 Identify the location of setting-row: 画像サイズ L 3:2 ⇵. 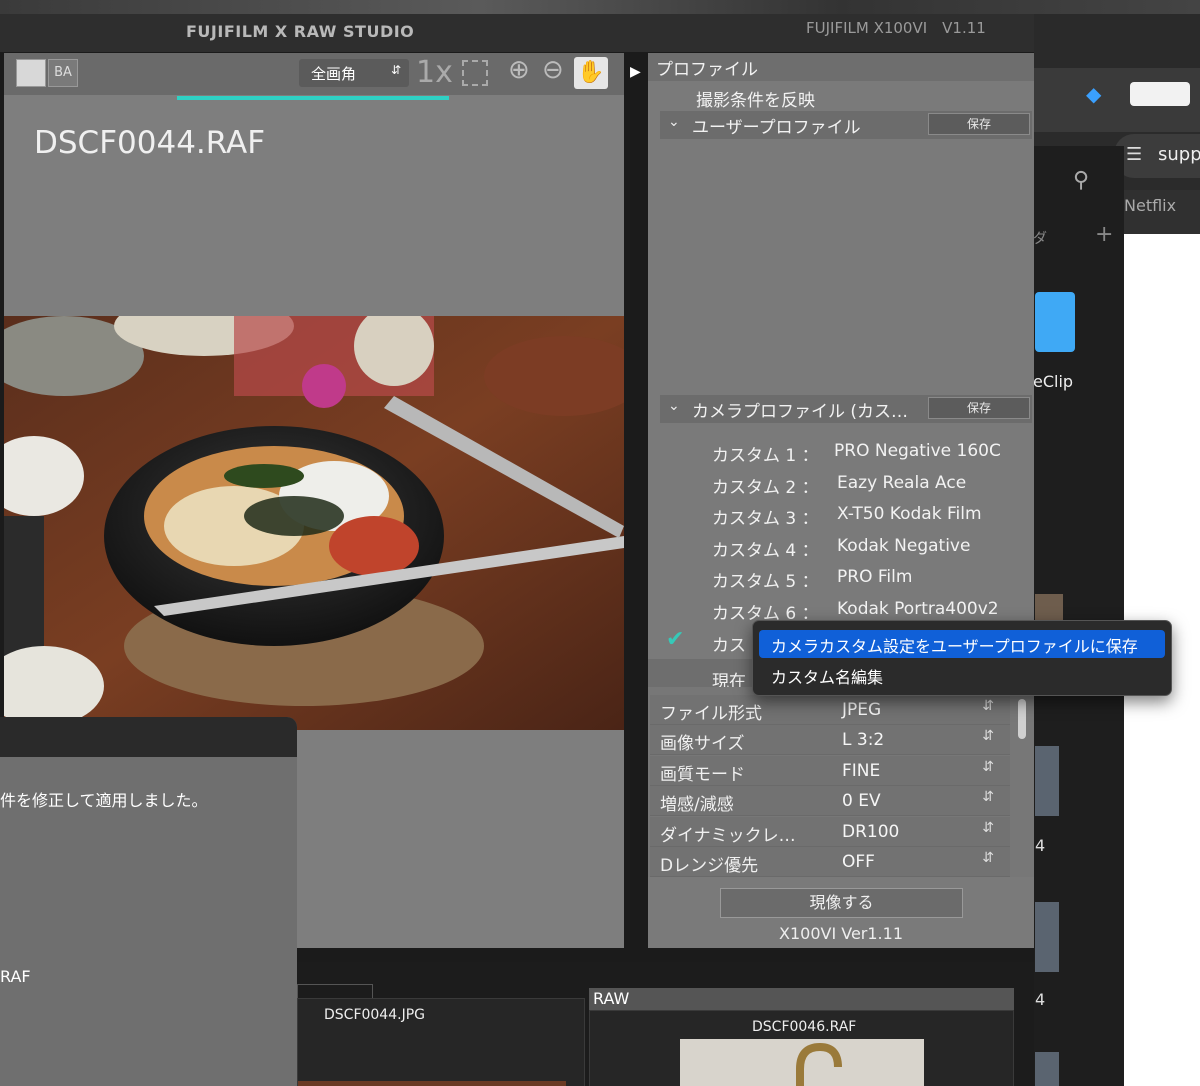
(830, 740).